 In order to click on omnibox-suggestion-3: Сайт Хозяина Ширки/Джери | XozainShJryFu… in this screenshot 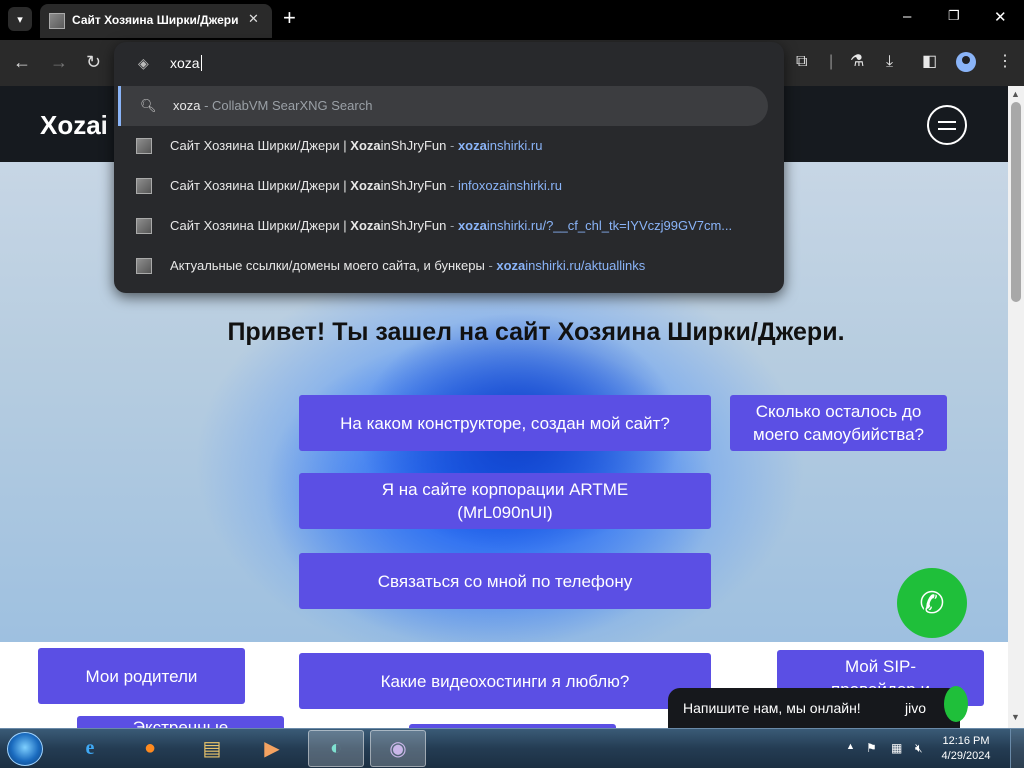, I will do `click(449, 226)`.